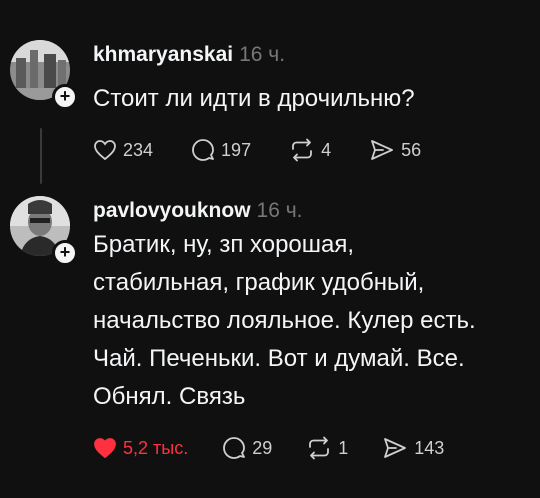 This screenshot has width=540, height=498. Describe the element at coordinates (279, 358) in the screenshot. I see `post-text-line: Чай. Печеньки. Вот и думай. Все.` at that location.